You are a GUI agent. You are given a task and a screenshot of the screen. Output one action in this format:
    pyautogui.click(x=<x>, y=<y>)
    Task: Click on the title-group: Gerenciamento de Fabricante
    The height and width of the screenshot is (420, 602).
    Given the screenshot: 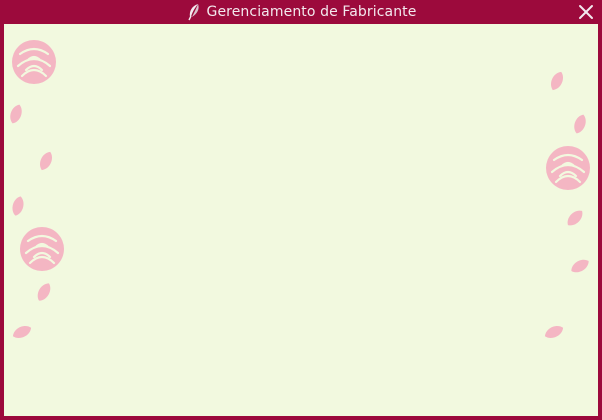 What is the action you would take?
    pyautogui.click(x=301, y=12)
    